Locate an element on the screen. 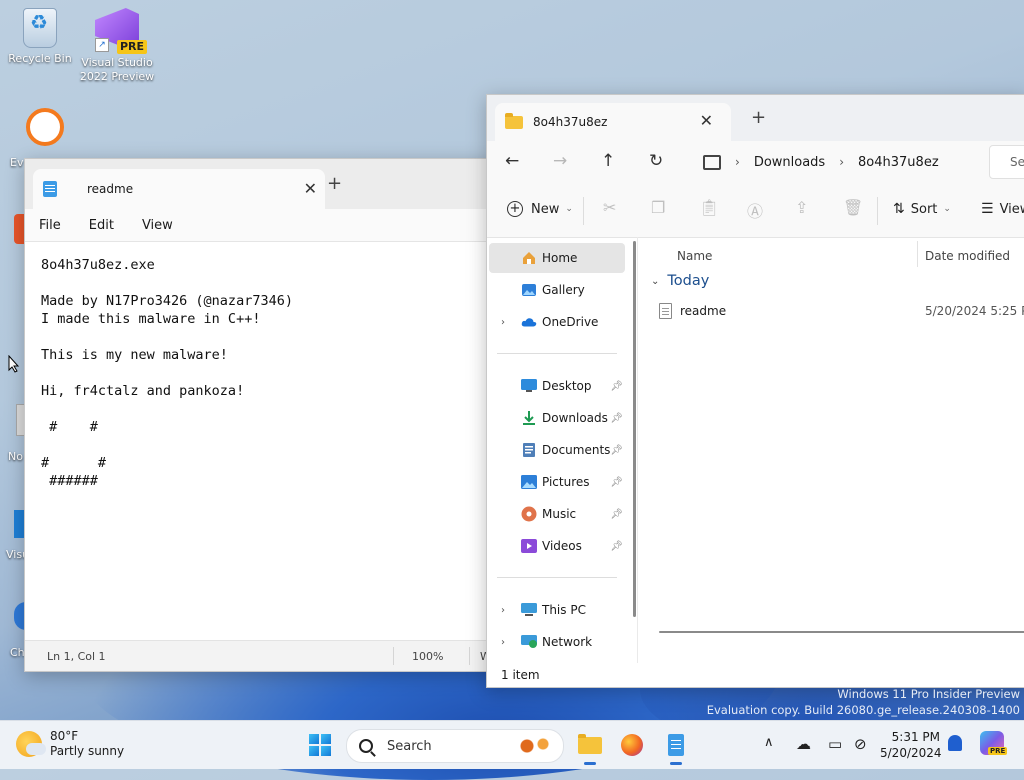  rename-icon: Ⓐ is located at coordinates (755, 210).